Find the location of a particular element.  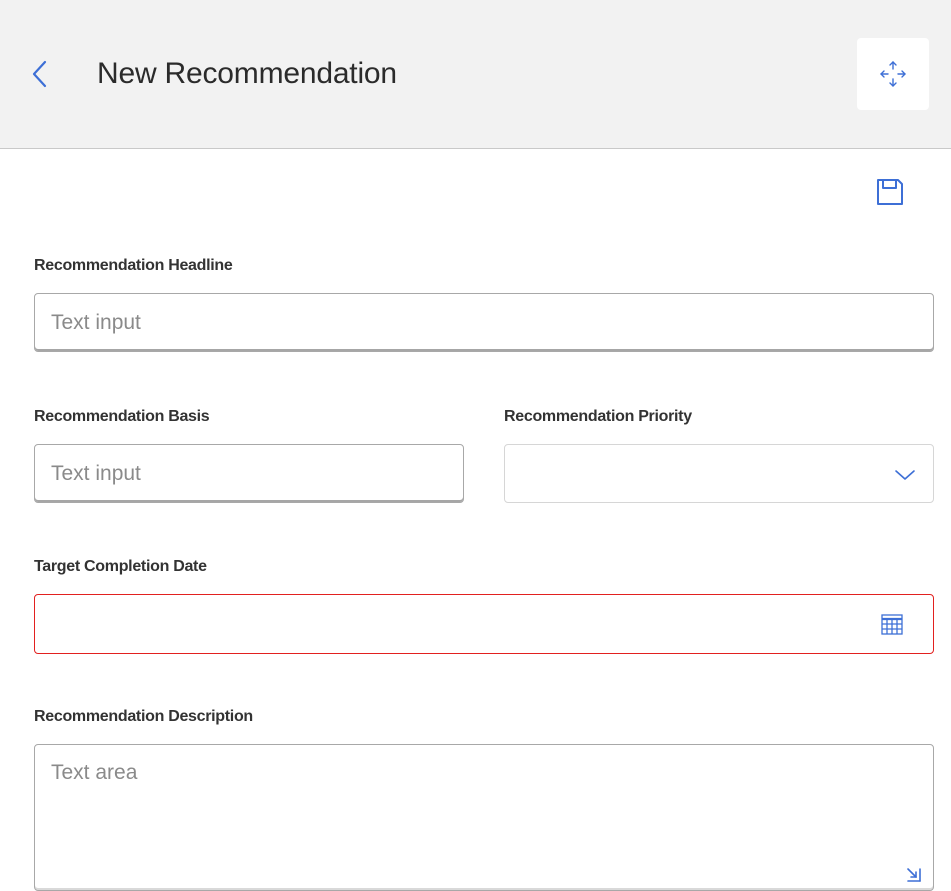

chevron-left-icon is located at coordinates (39, 74).